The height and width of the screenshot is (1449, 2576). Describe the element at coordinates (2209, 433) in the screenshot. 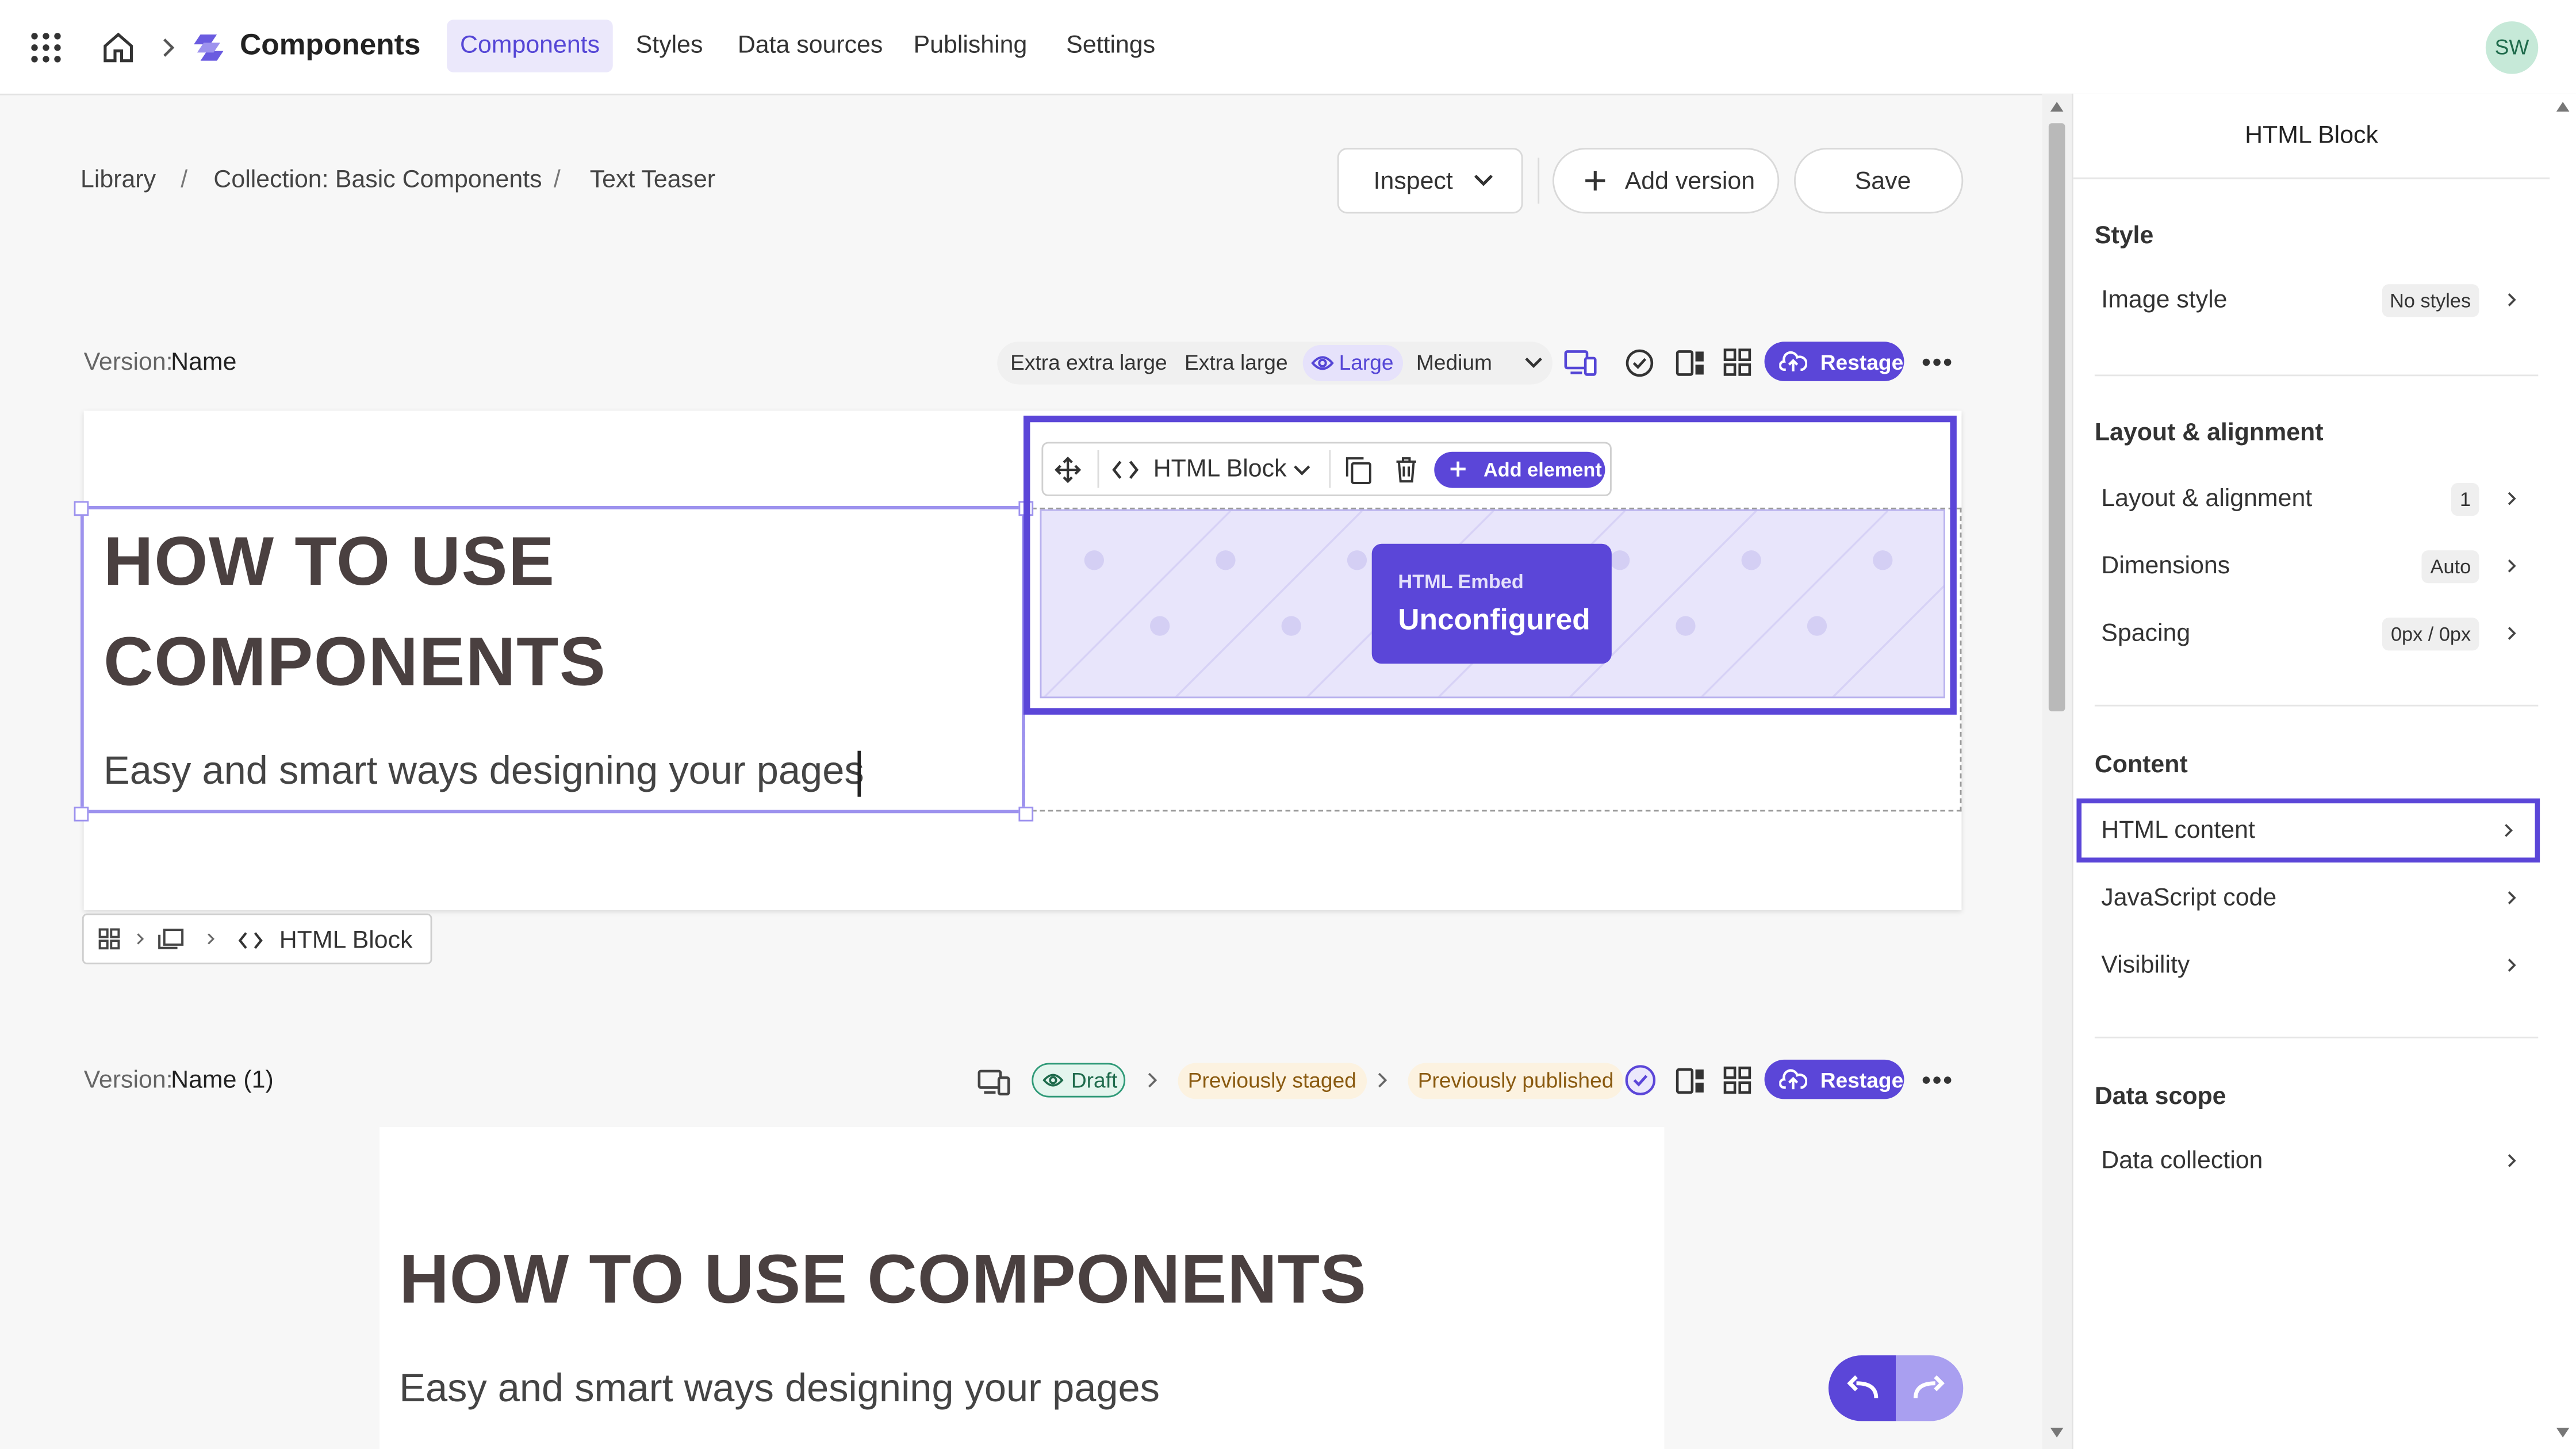

I see `section-layout-title: Layout & alignment` at that location.